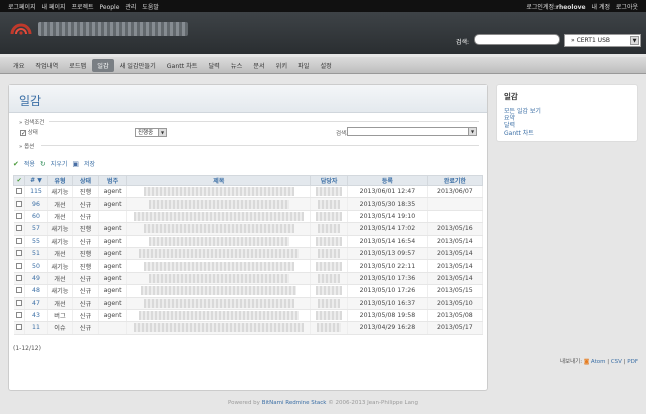  Describe the element at coordinates (36, 303) in the screenshot. I see `cell-id: 47` at that location.